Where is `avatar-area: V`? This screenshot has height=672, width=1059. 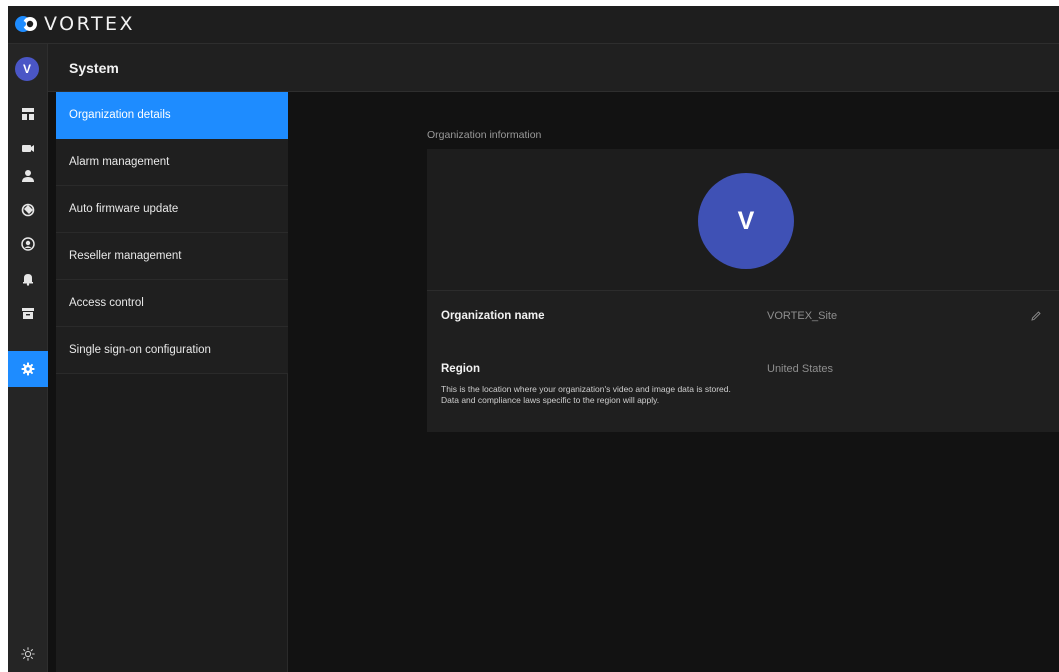
avatar-area: V is located at coordinates (743, 220).